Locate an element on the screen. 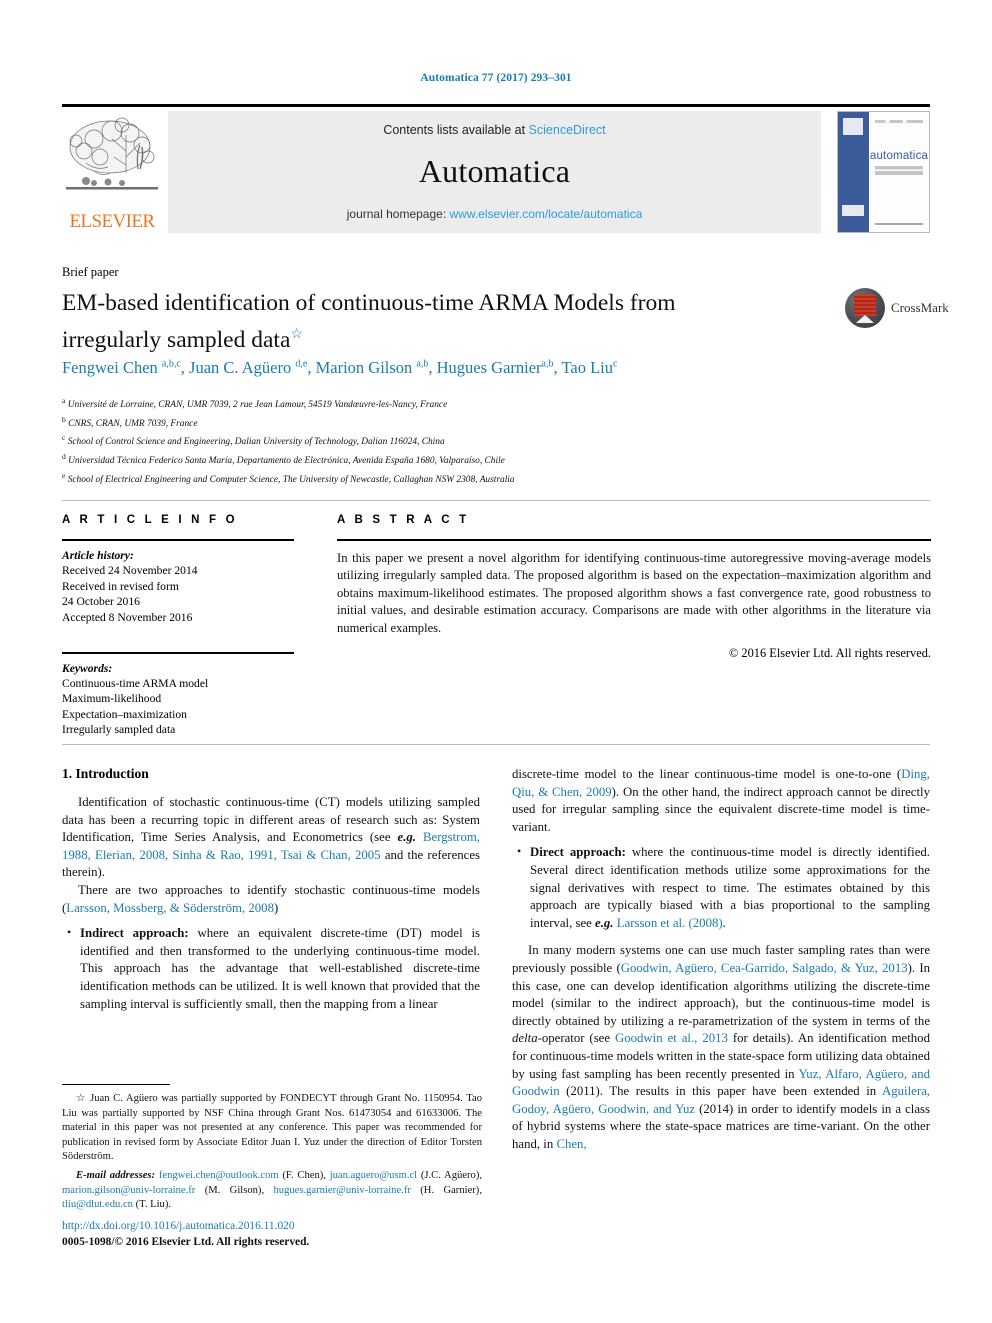  cover-header-rule is located at coordinates (899, 121).